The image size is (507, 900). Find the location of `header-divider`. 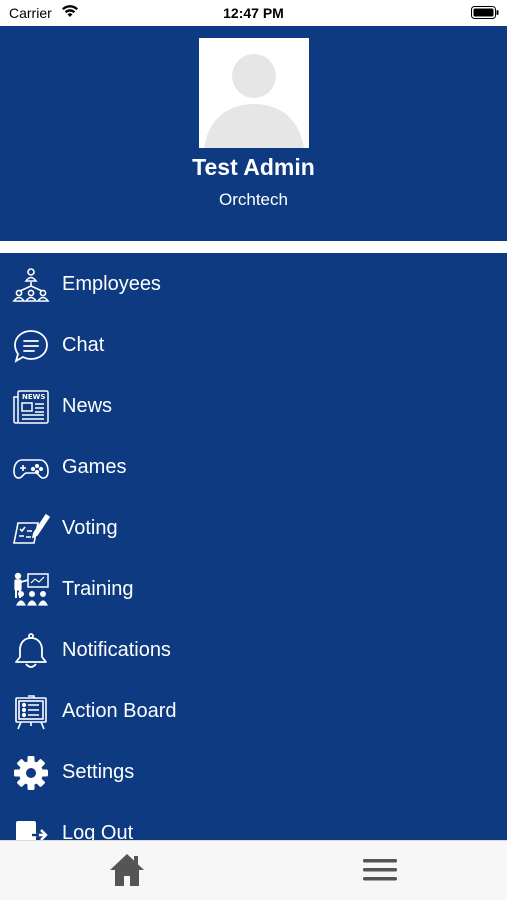

header-divider is located at coordinates (253, 247).